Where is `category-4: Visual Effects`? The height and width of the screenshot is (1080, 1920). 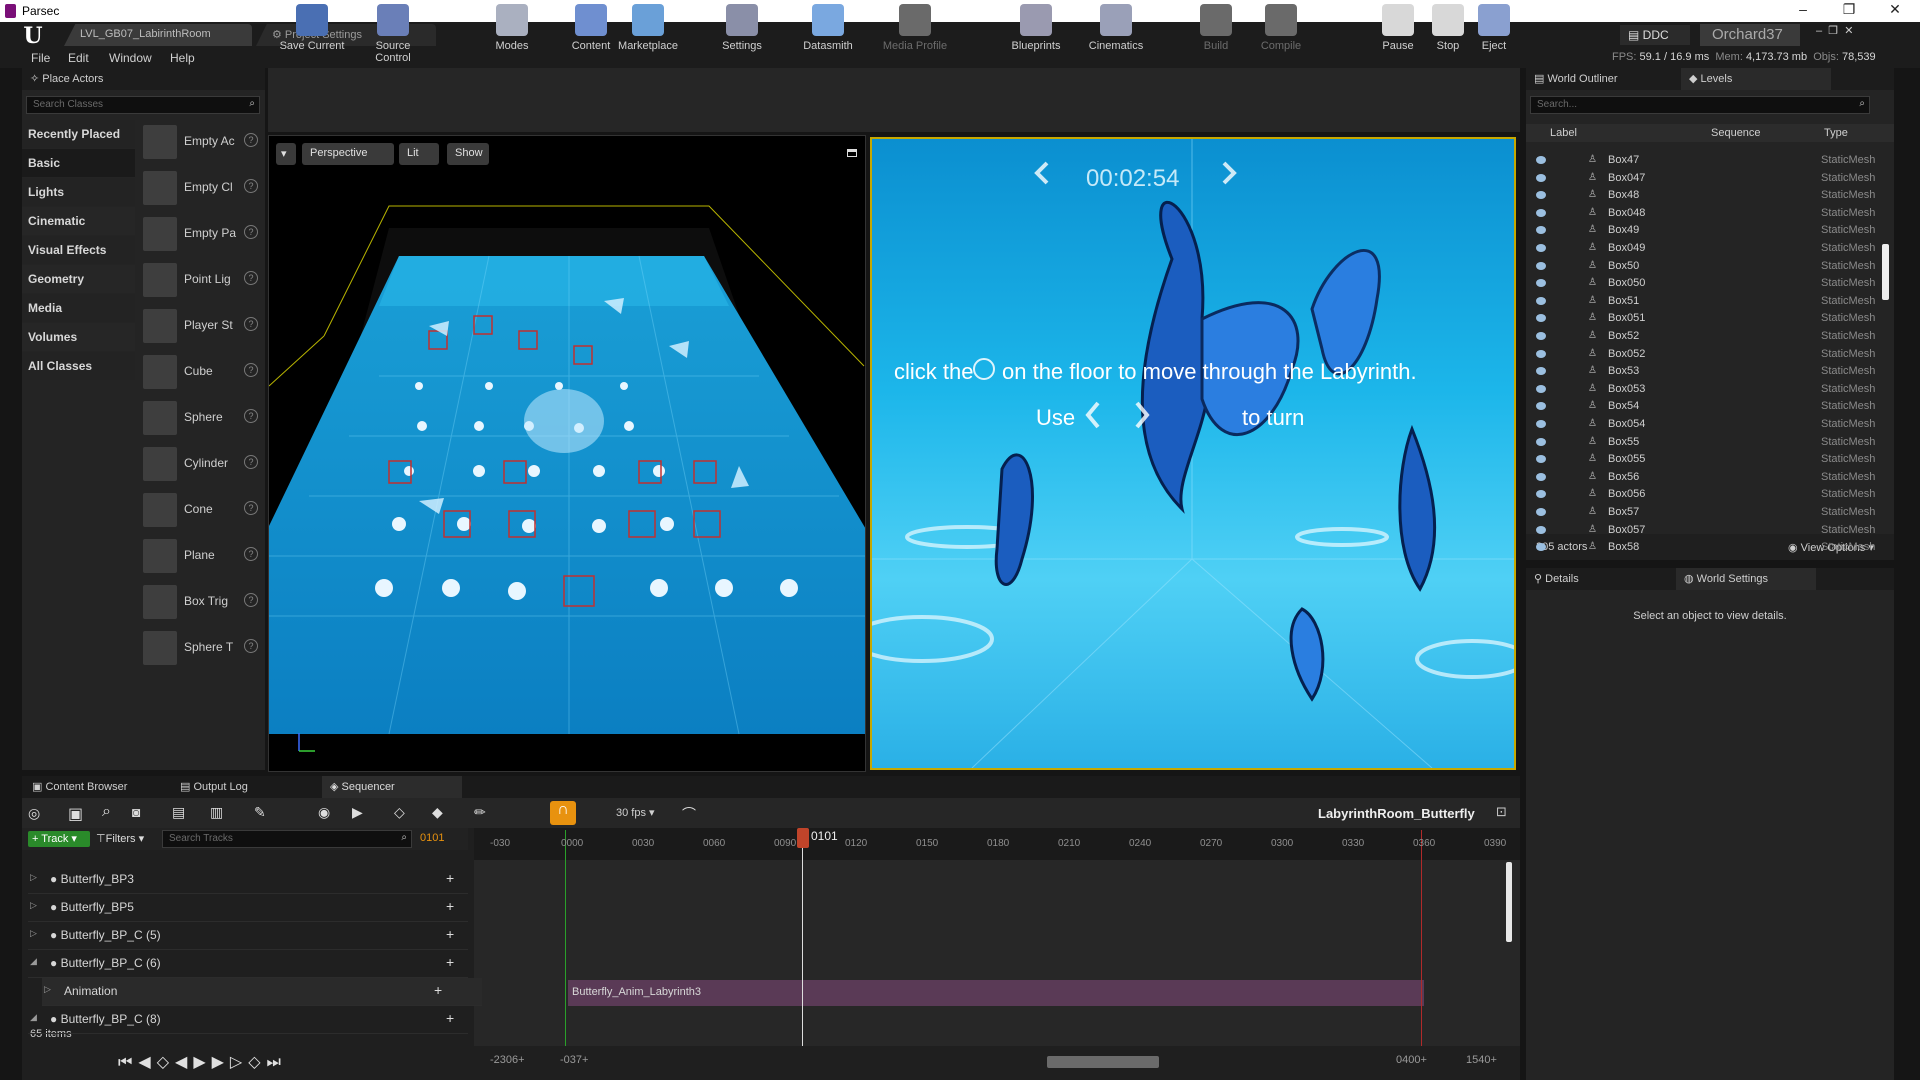
category-4: Visual Effects is located at coordinates (78, 250).